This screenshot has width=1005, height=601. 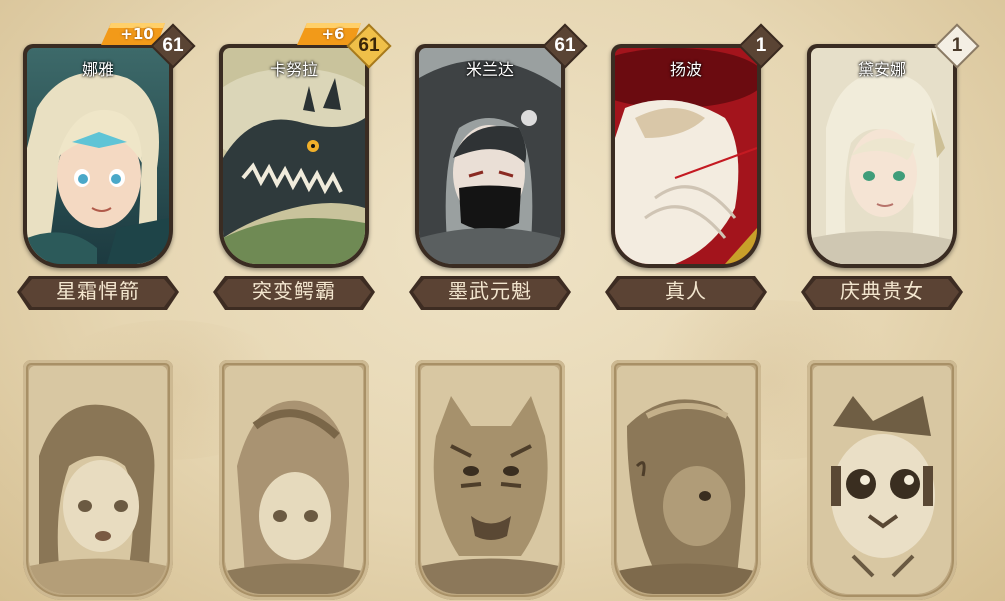 I want to click on frost-archer-portrait, so click(x=98, y=156).